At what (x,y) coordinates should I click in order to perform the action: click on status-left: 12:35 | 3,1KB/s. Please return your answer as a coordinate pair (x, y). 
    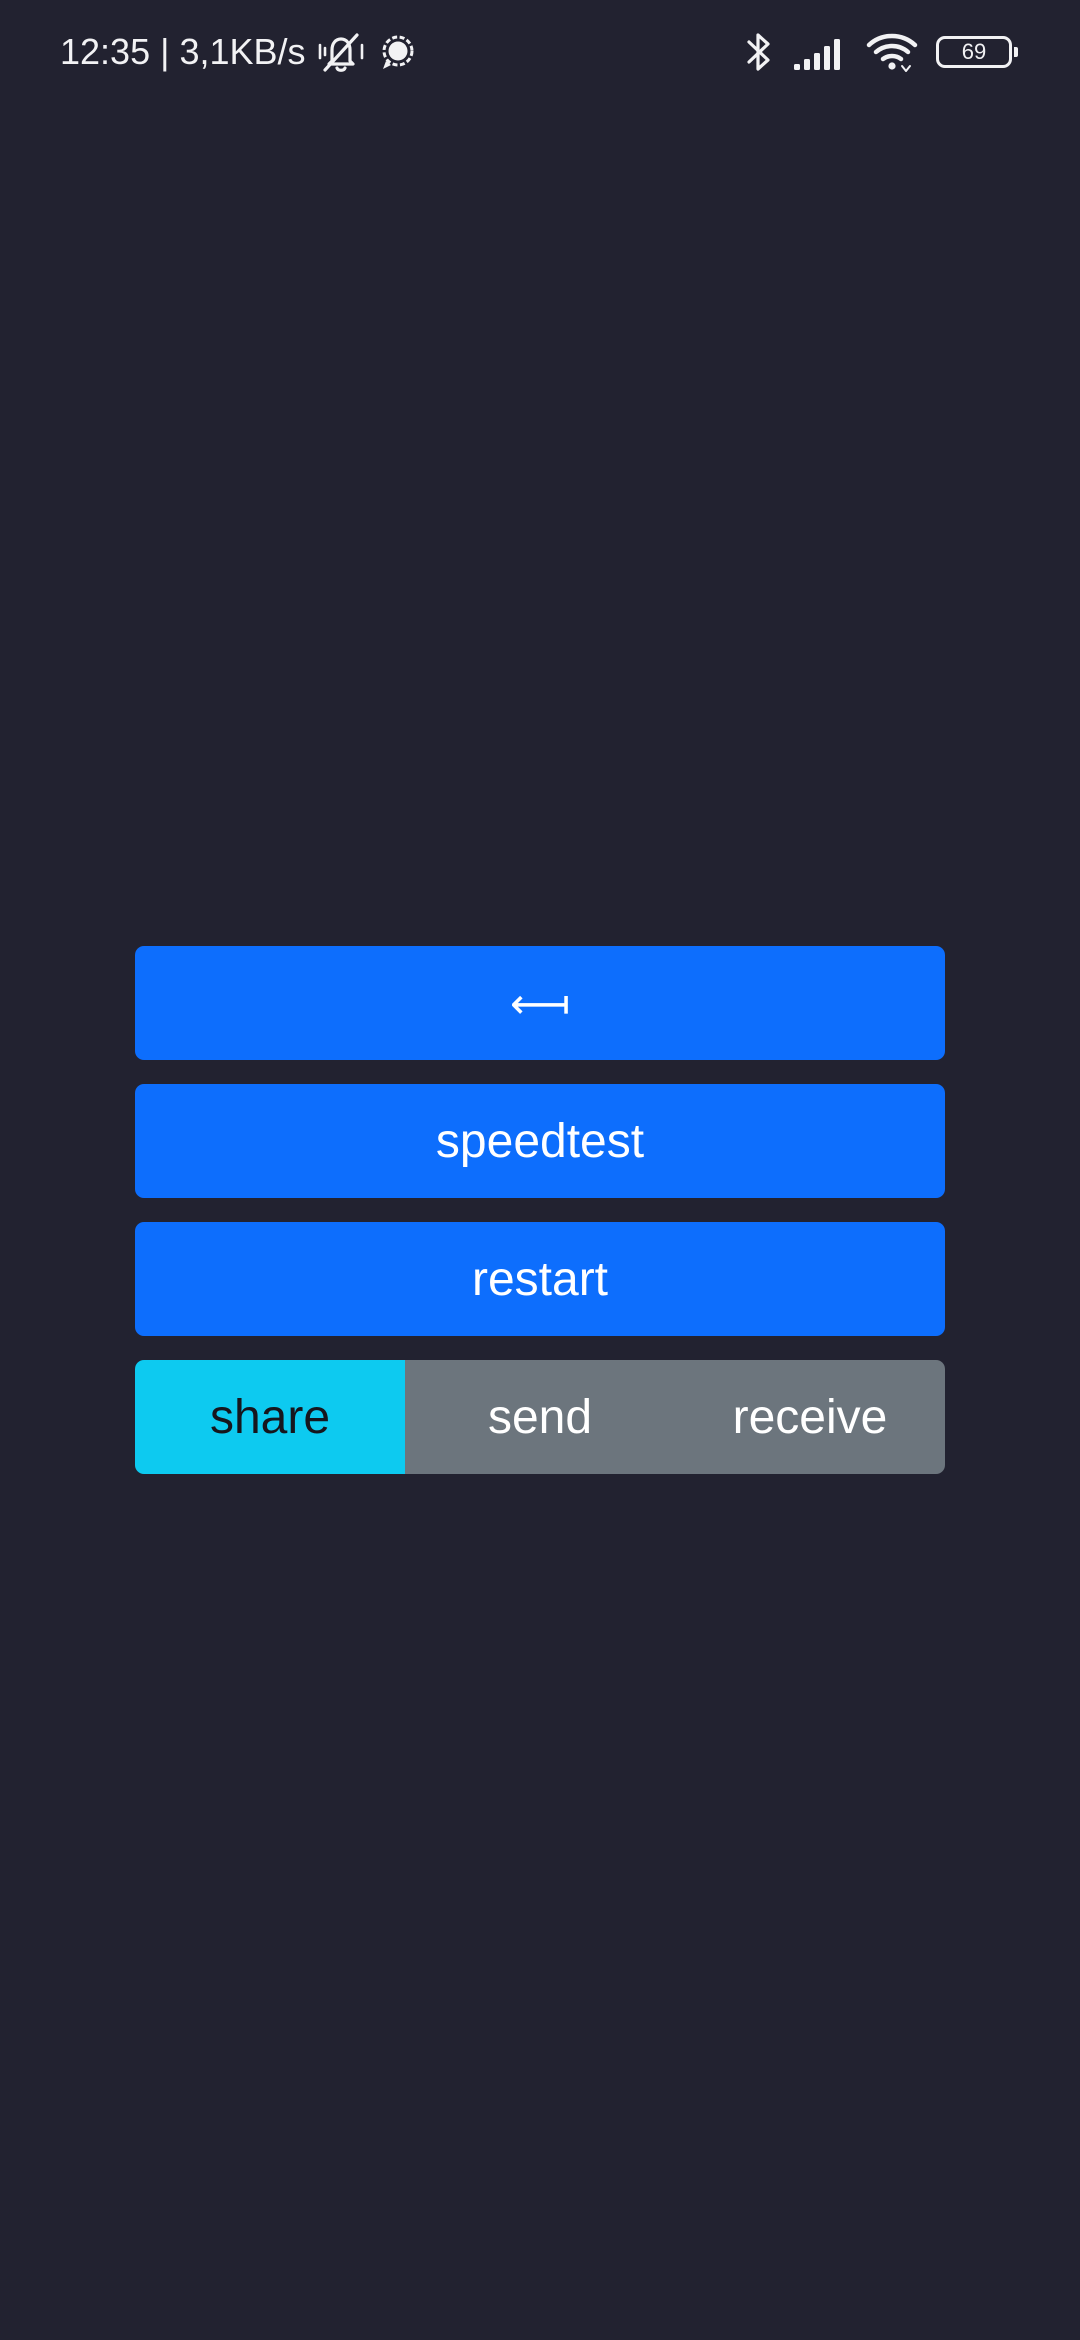
    Looking at the image, I should click on (240, 52).